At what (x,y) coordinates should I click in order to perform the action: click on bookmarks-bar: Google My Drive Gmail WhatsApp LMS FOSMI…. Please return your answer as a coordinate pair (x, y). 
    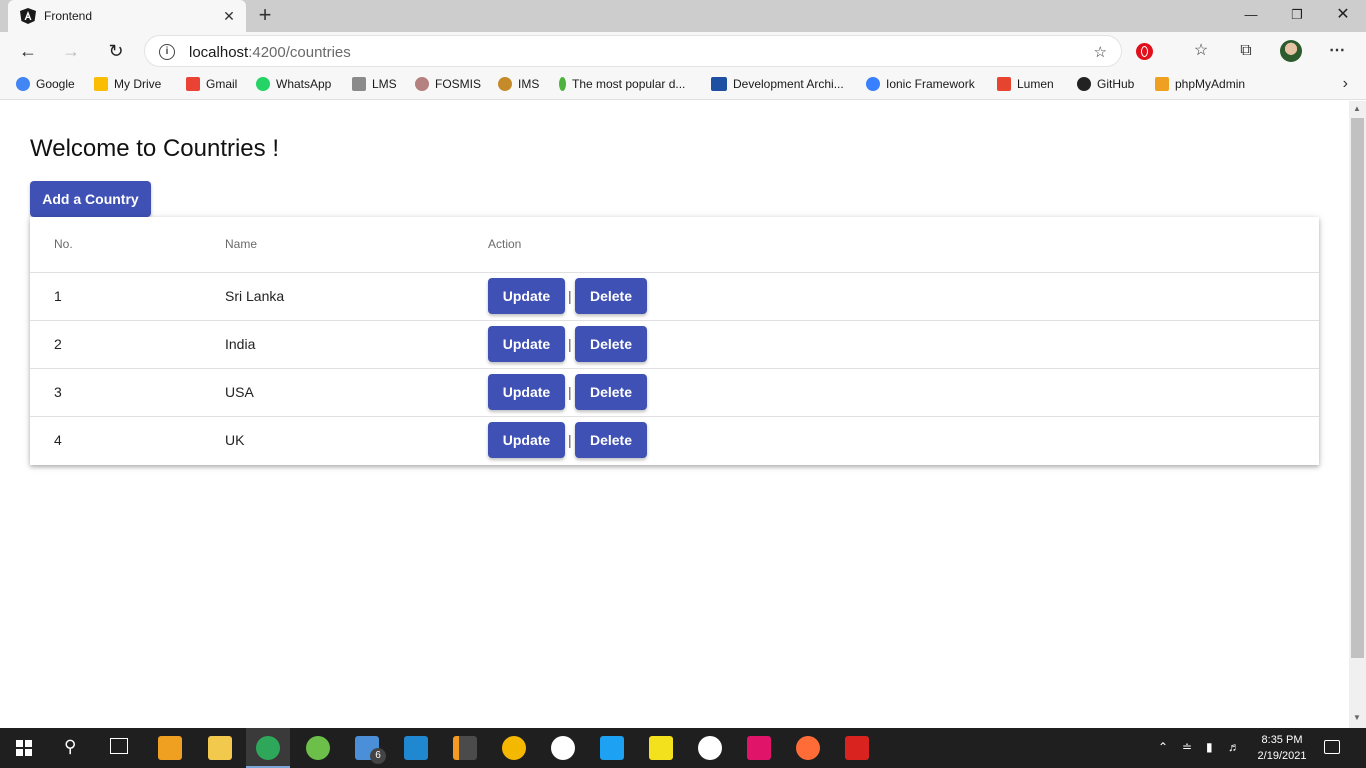
    Looking at the image, I should click on (683, 85).